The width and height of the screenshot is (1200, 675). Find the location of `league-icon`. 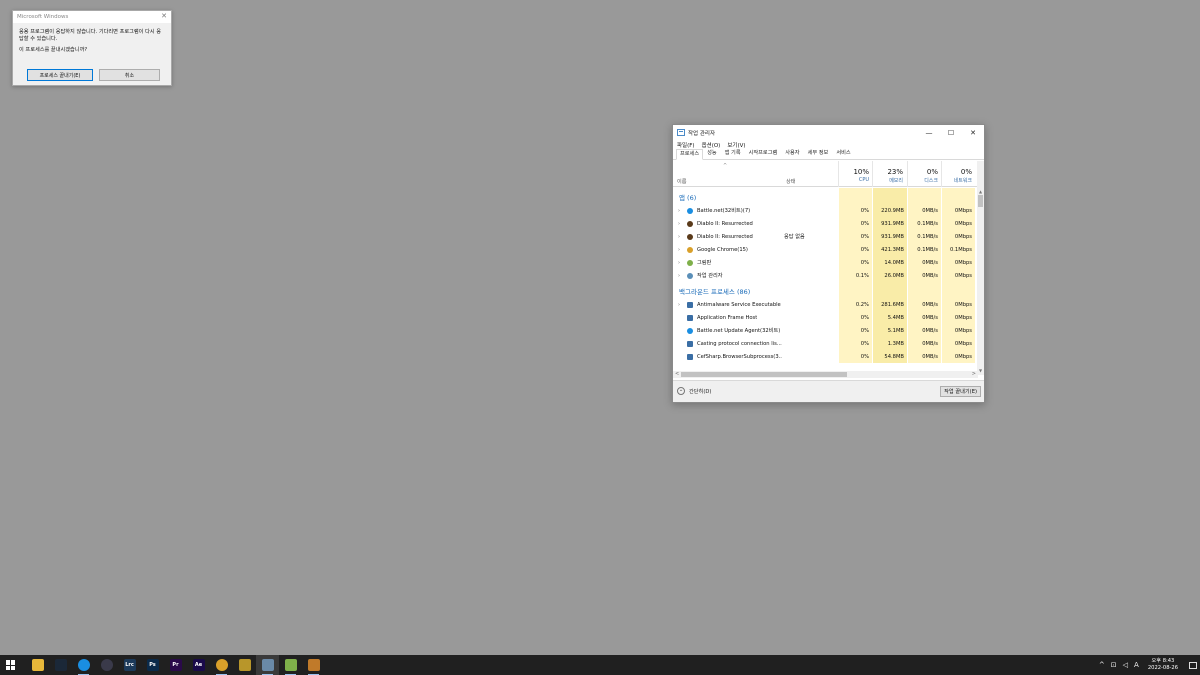

league-icon is located at coordinates (244, 665).